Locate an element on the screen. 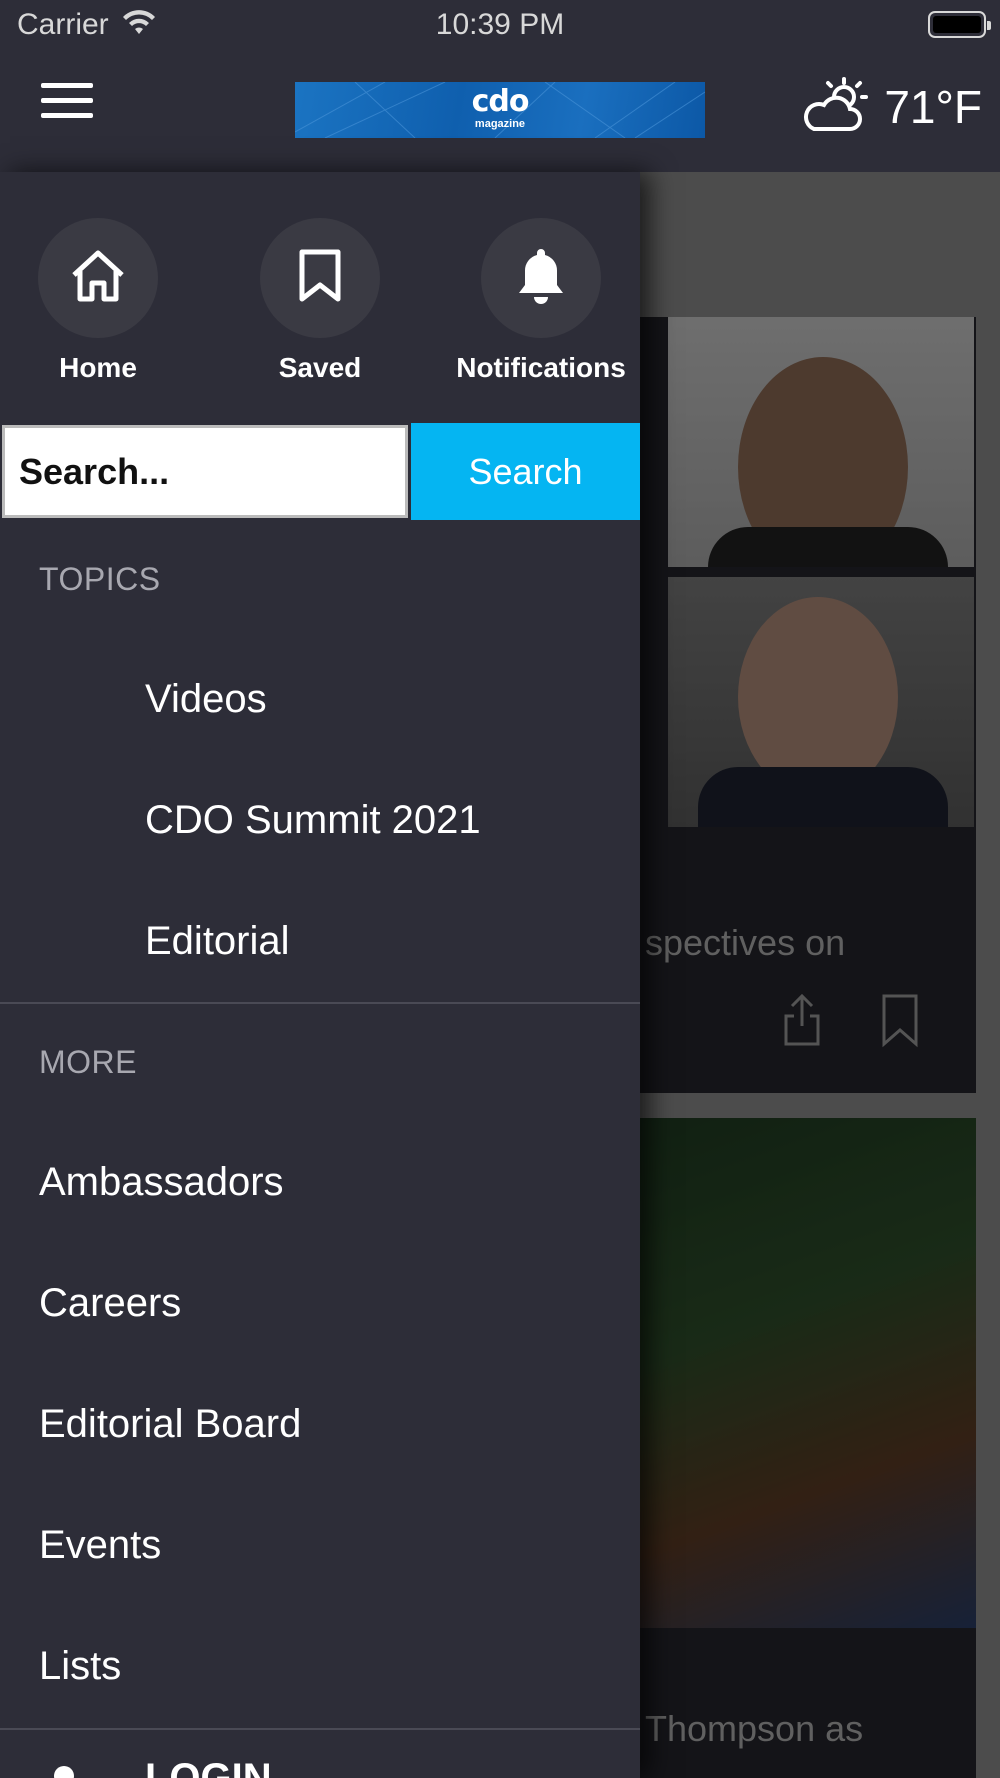 The width and height of the screenshot is (1000, 1778). more-item-editorial-board: Editorial Board is located at coordinates (170, 1424).